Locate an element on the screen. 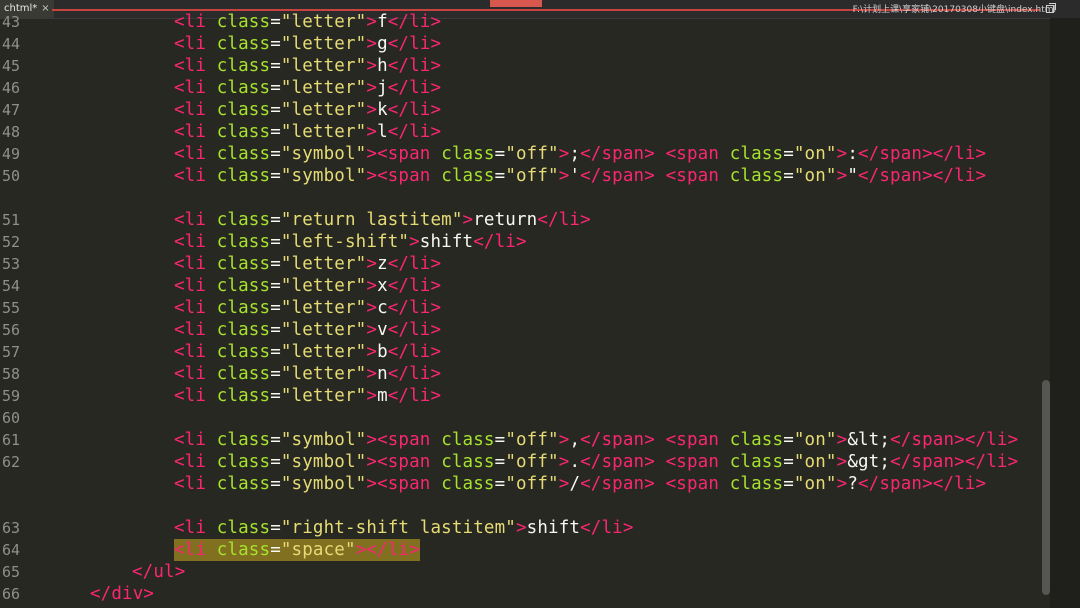  code-token: ' is located at coordinates (575, 176).